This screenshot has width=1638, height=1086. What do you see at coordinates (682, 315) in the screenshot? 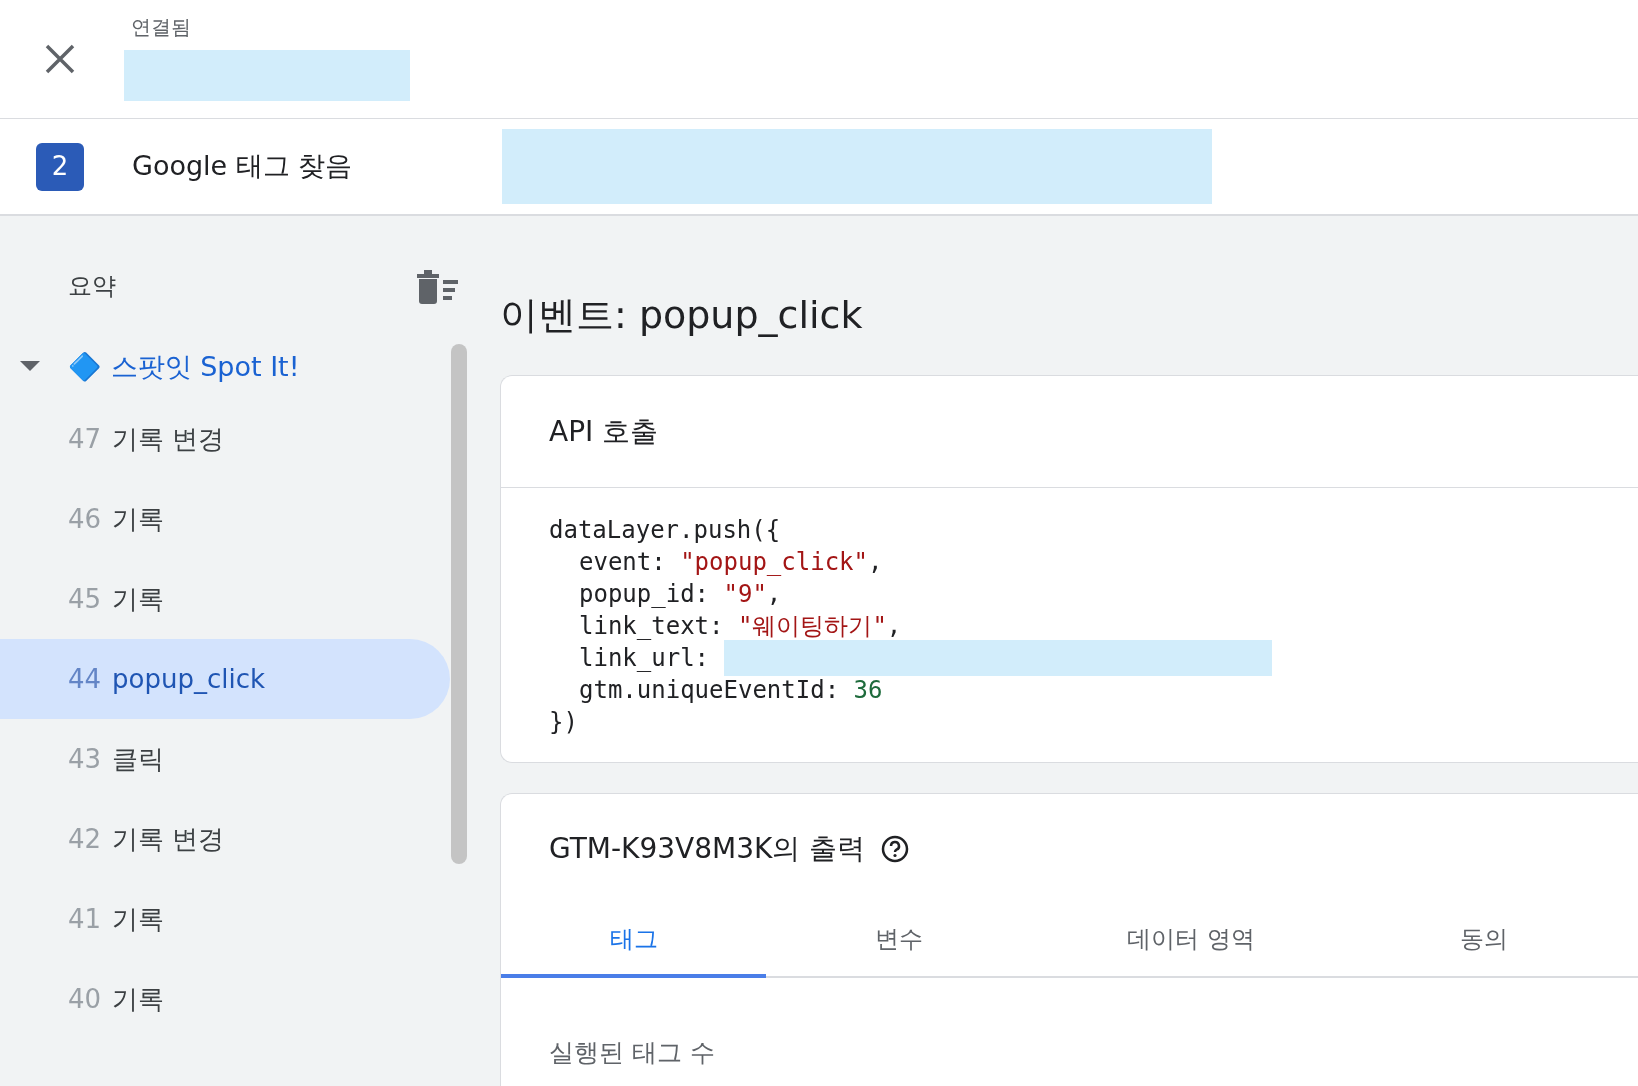
I see `event-title: 이벤트: popup_click` at bounding box center [682, 315].